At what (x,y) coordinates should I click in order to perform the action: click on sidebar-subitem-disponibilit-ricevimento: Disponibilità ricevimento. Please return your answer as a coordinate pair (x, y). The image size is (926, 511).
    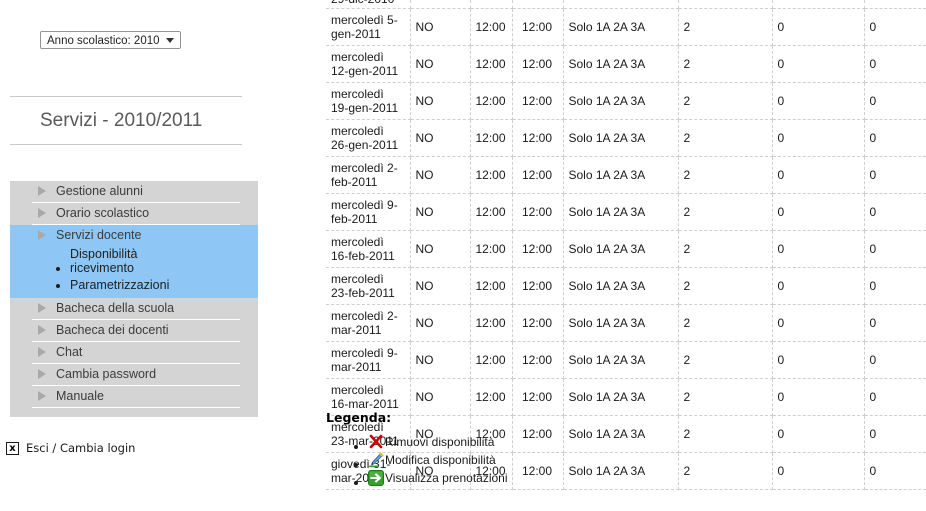
    Looking at the image, I should click on (164, 261).